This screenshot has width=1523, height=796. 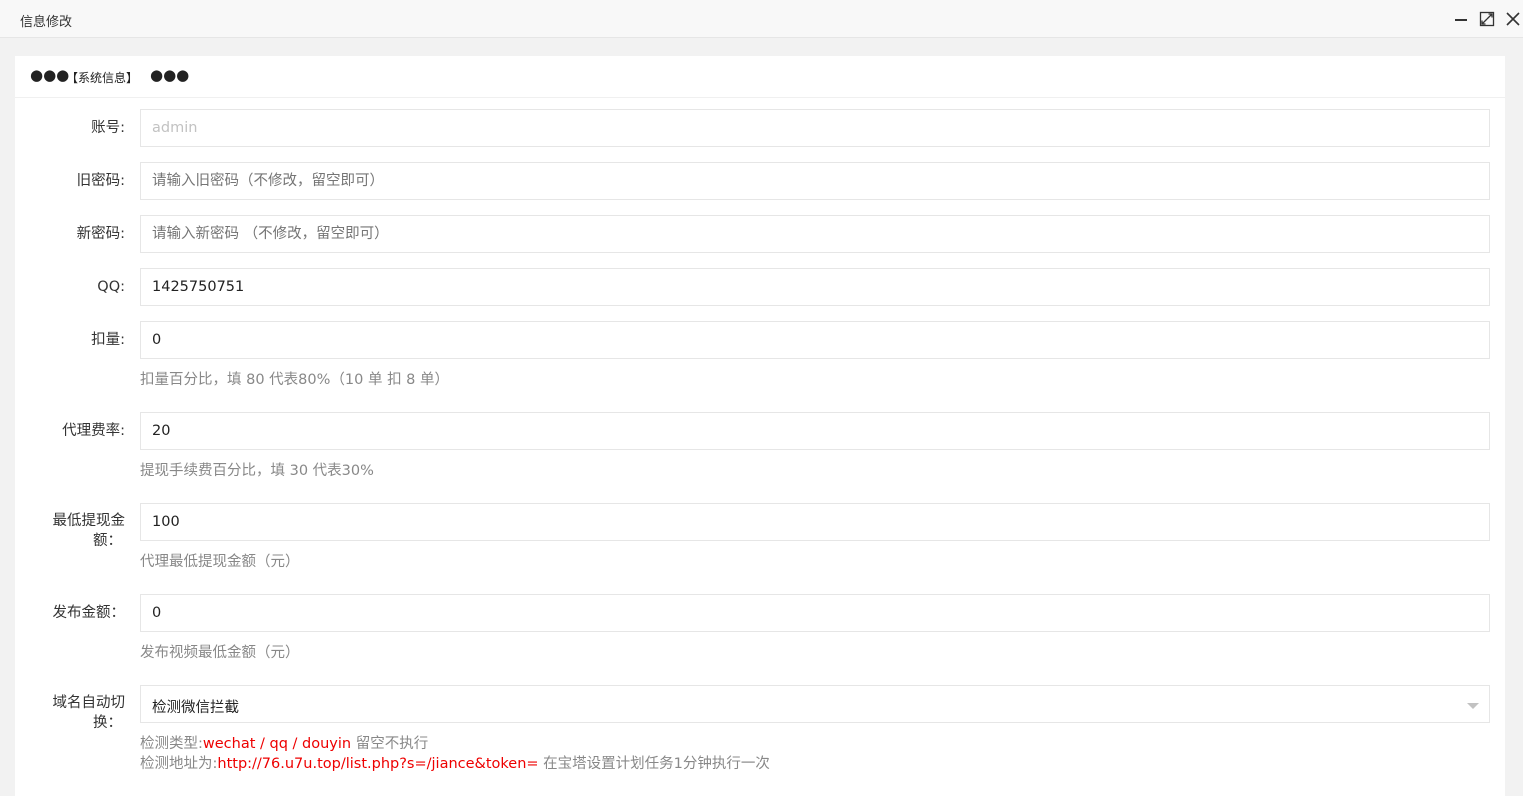 I want to click on header-dots-right: ●●●, so click(x=170, y=75).